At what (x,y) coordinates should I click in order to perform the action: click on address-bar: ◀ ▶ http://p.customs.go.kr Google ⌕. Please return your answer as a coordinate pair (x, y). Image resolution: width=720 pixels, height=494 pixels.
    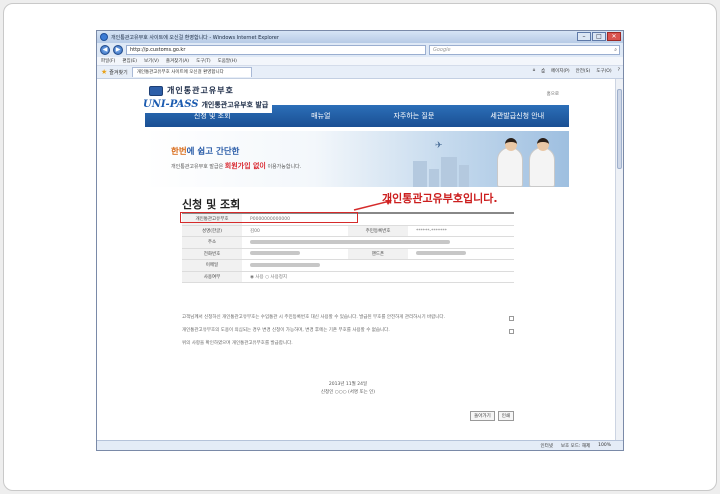
    Looking at the image, I should click on (360, 50).